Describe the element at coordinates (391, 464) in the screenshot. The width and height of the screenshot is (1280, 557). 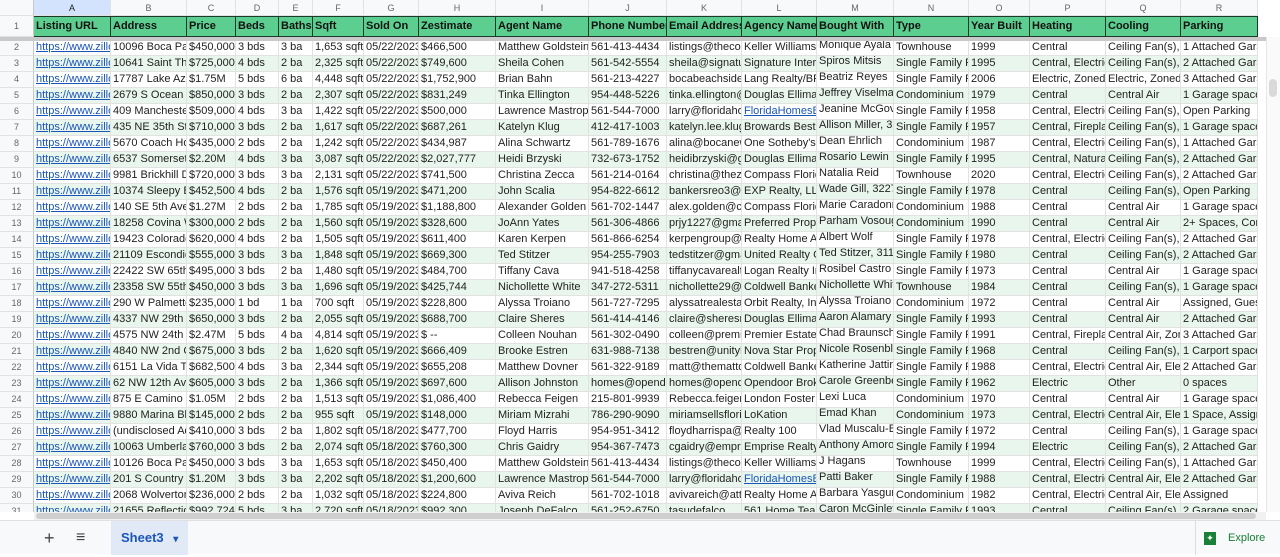
I see `cell-sold-on: 05/18/2023` at that location.